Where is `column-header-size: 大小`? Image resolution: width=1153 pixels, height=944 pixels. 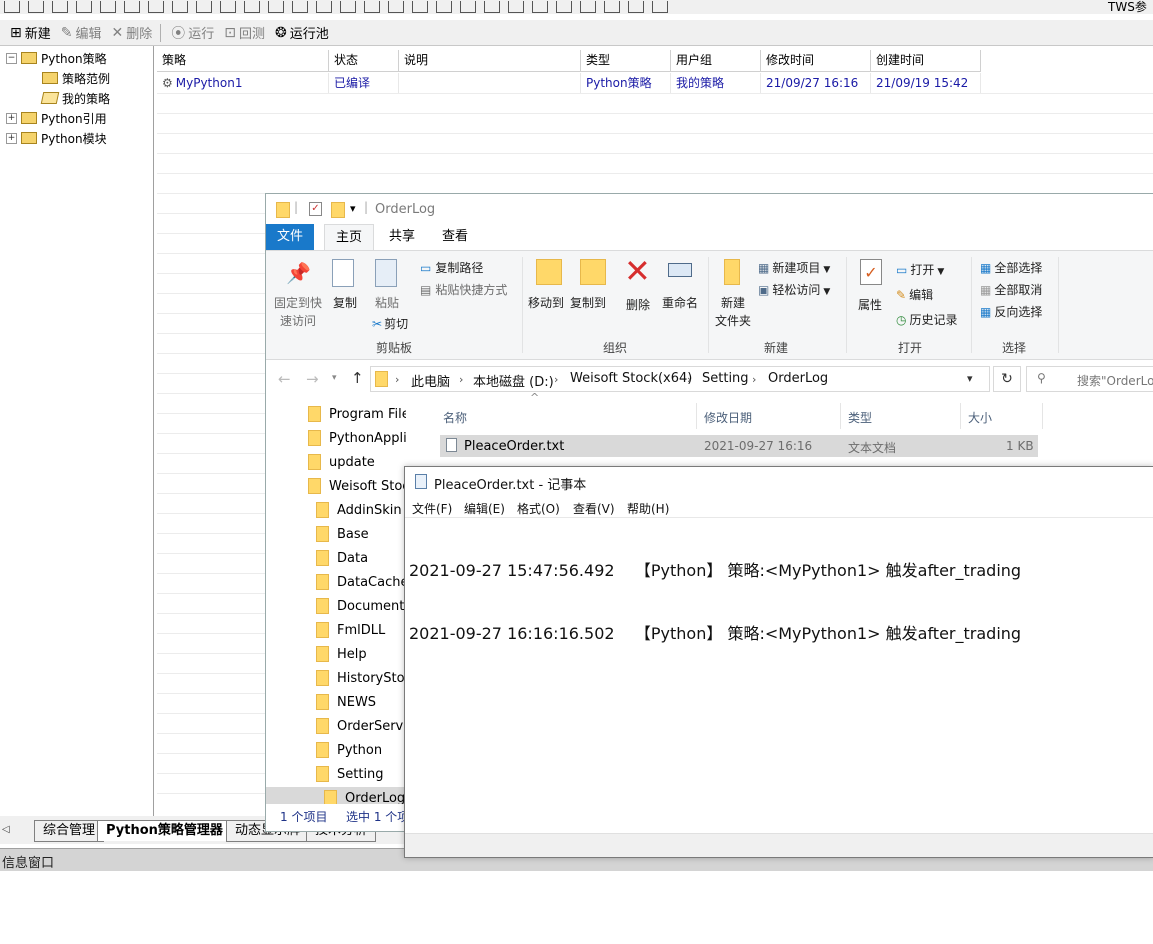
column-header-size: 大小 is located at coordinates (980, 417).